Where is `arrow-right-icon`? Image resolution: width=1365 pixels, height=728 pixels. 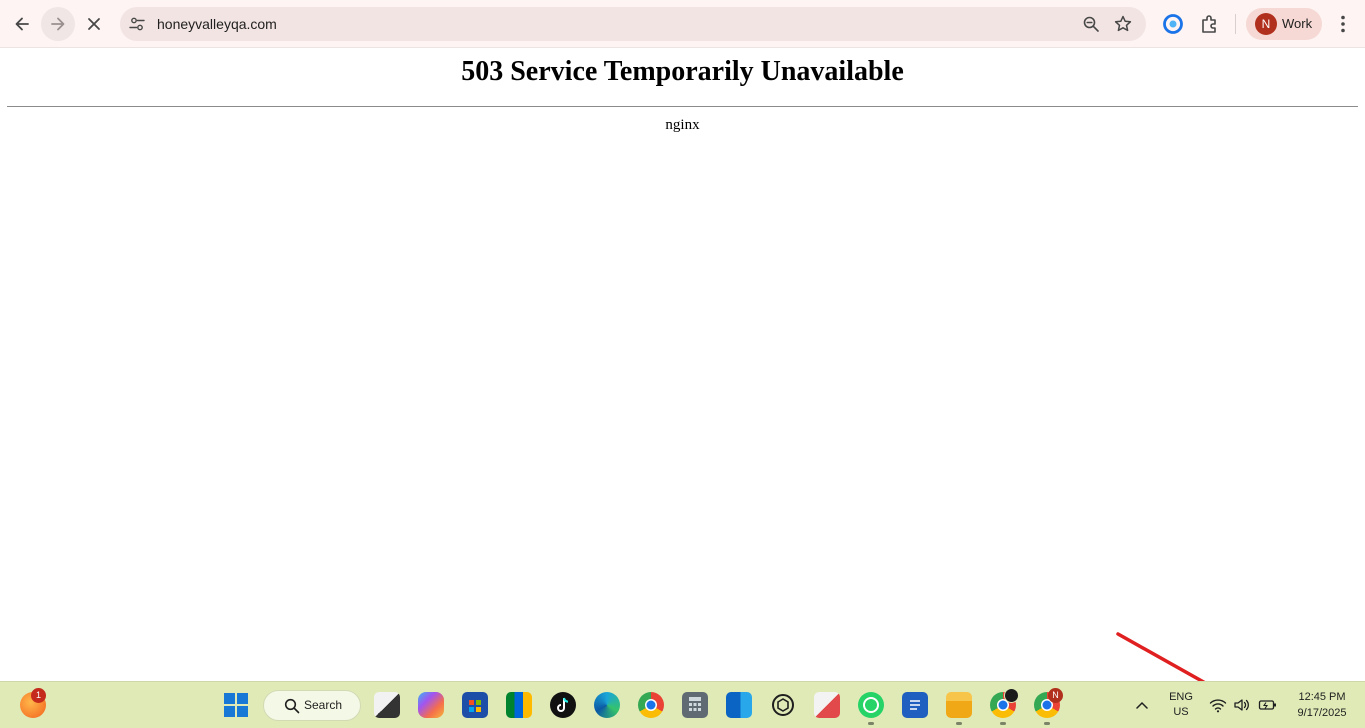 arrow-right-icon is located at coordinates (58, 24).